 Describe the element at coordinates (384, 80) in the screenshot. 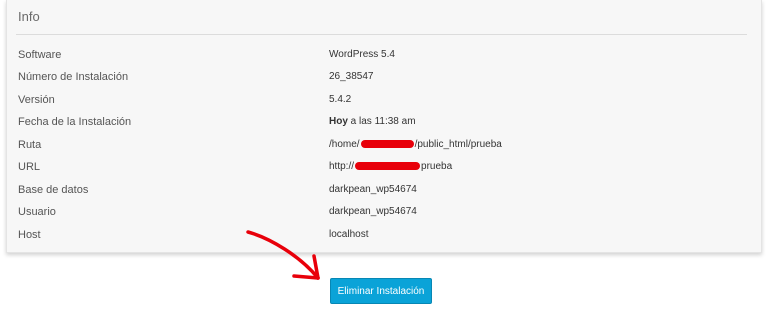

I see `info-row-installation-number: Número de Instalación 26_38547` at that location.